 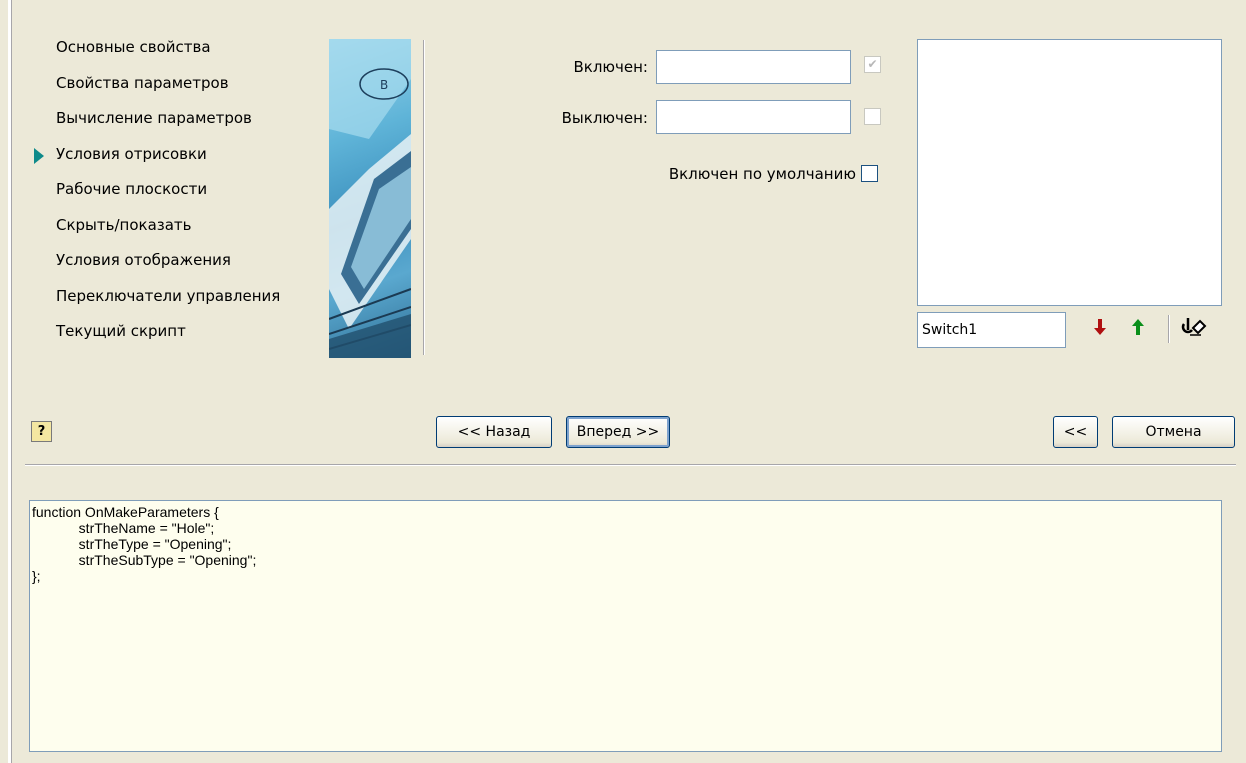 I want to click on on-state-input, so click(x=753, y=67).